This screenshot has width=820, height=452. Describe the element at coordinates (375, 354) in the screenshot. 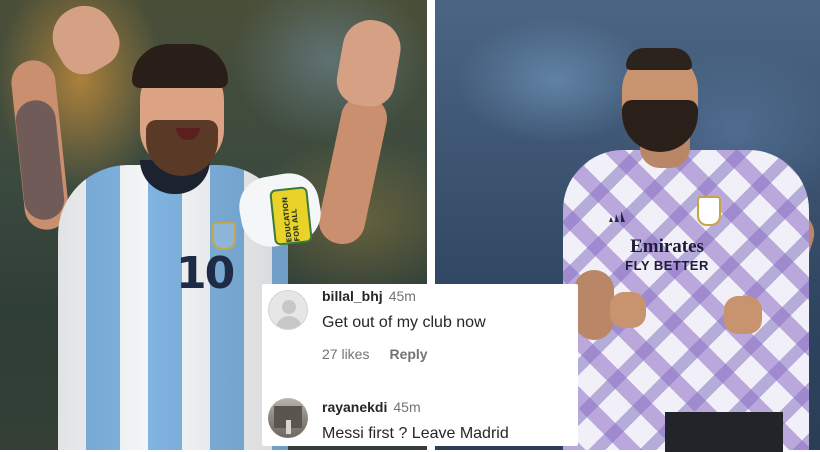

I see `comment-meta: 27 likes Reply` at that location.